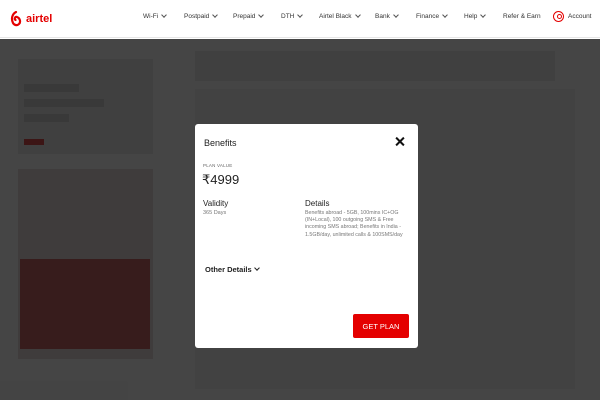  Describe the element at coordinates (215, 213) in the screenshot. I see `validity-value: 365 Days` at that location.